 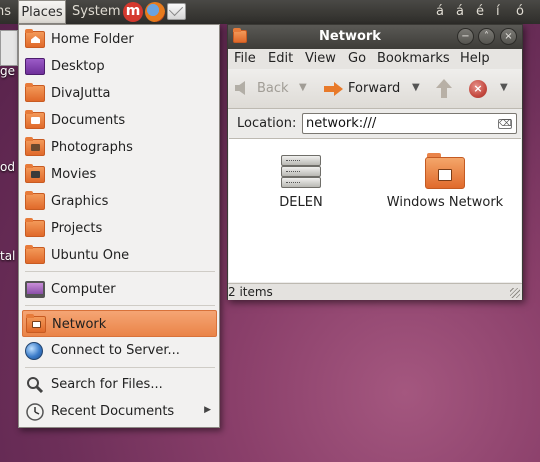 I want to click on menu-item-network: Network, so click(x=119, y=323).